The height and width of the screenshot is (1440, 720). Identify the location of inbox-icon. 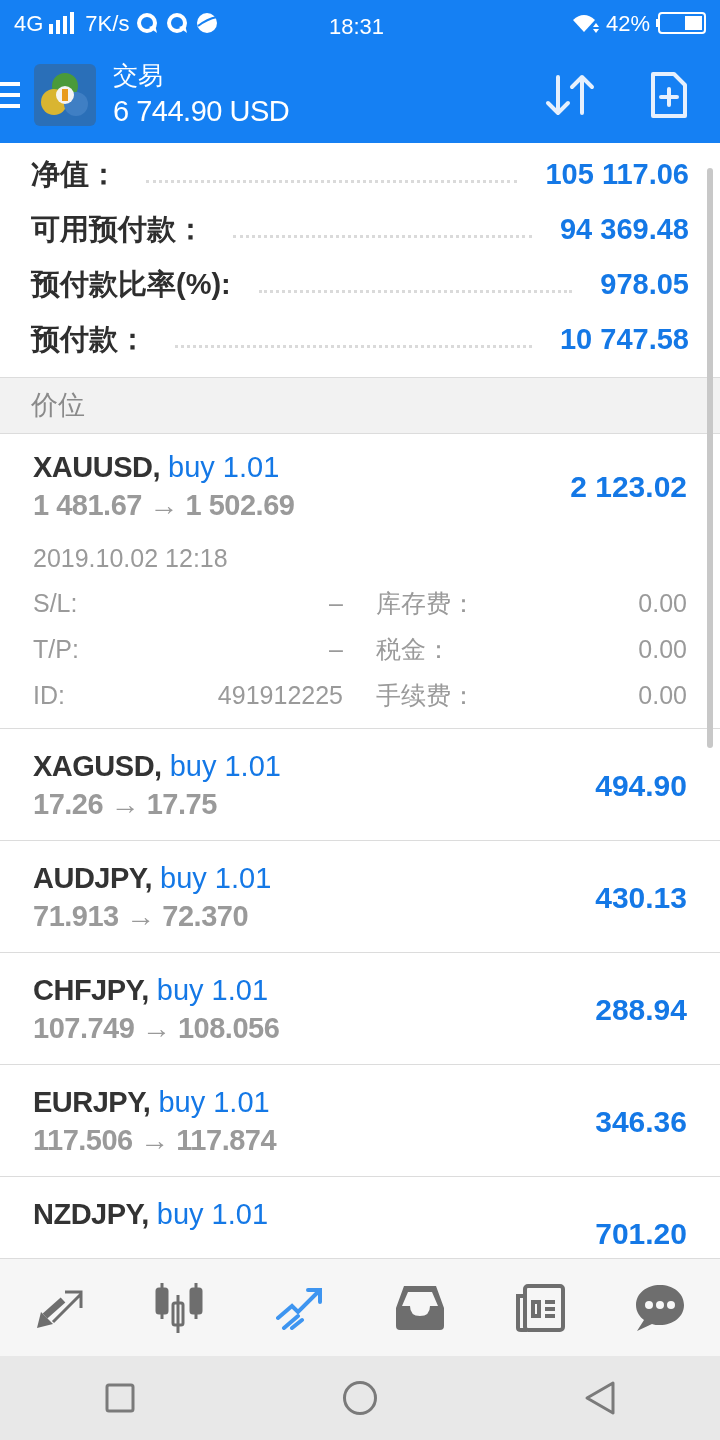
(420, 1307).